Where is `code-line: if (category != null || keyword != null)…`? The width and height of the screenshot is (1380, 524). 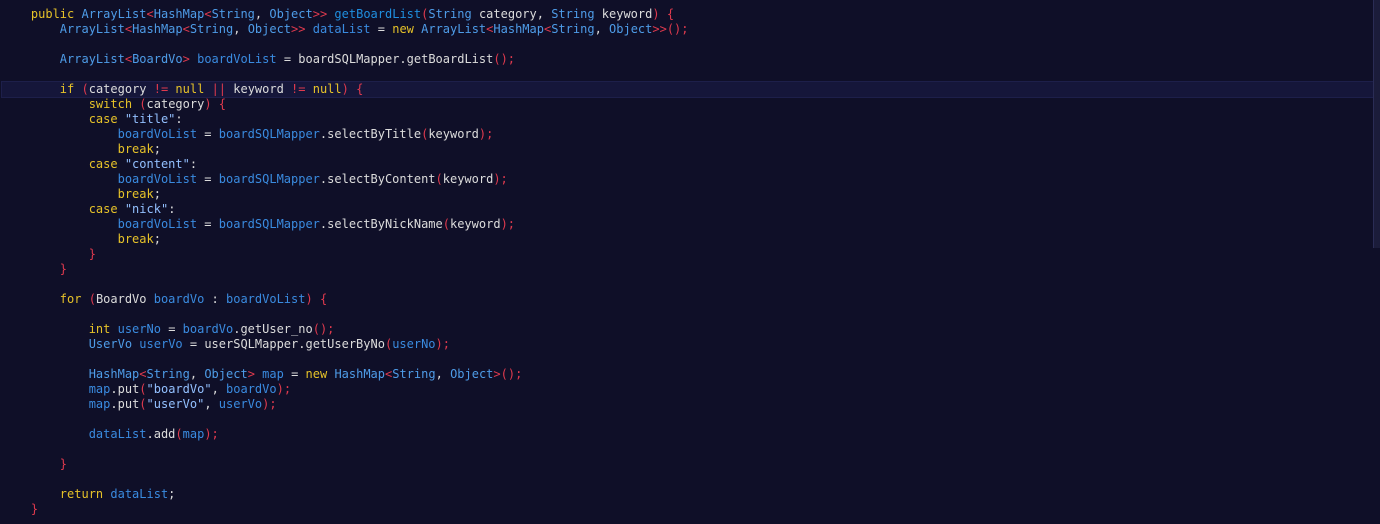 code-line: if (category != null || keyword != null)… is located at coordinates (688, 89).